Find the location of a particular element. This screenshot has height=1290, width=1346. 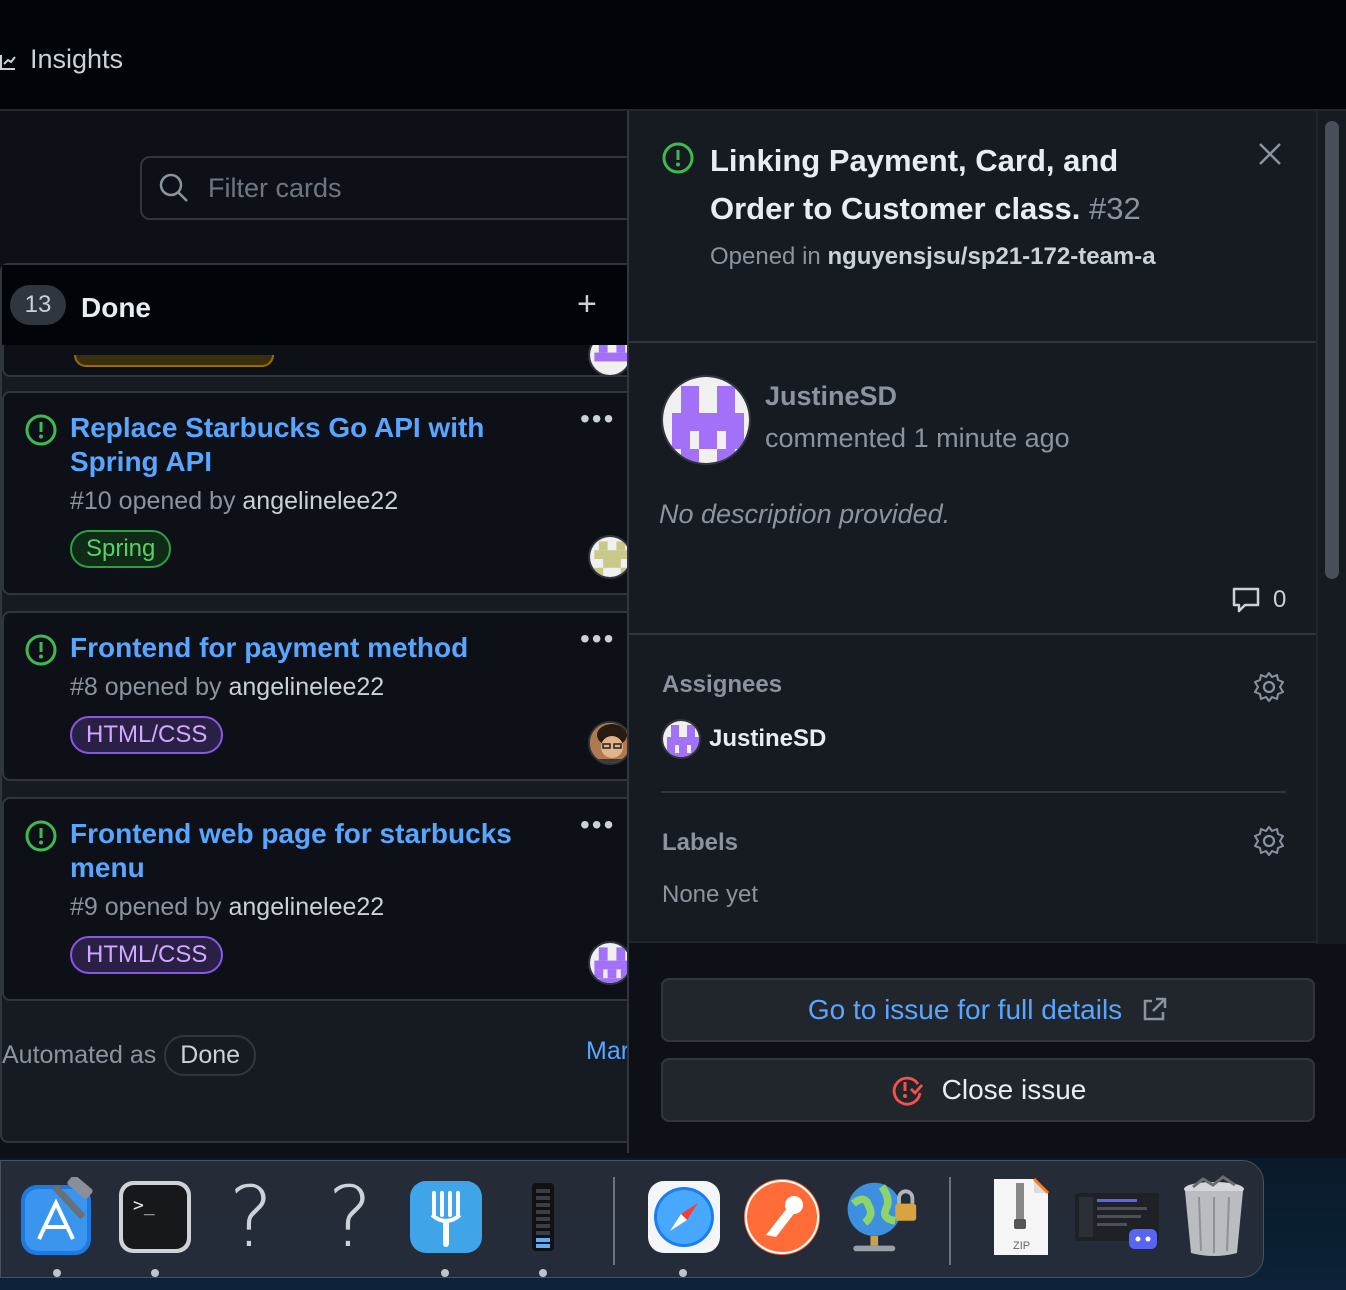

comment-author: JustineSD is located at coordinates (831, 396).